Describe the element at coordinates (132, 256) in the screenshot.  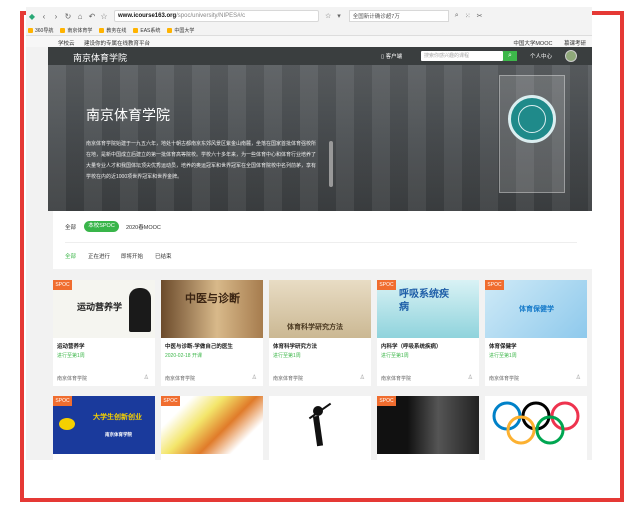
I see `status-upcoming: 即将开始` at that location.